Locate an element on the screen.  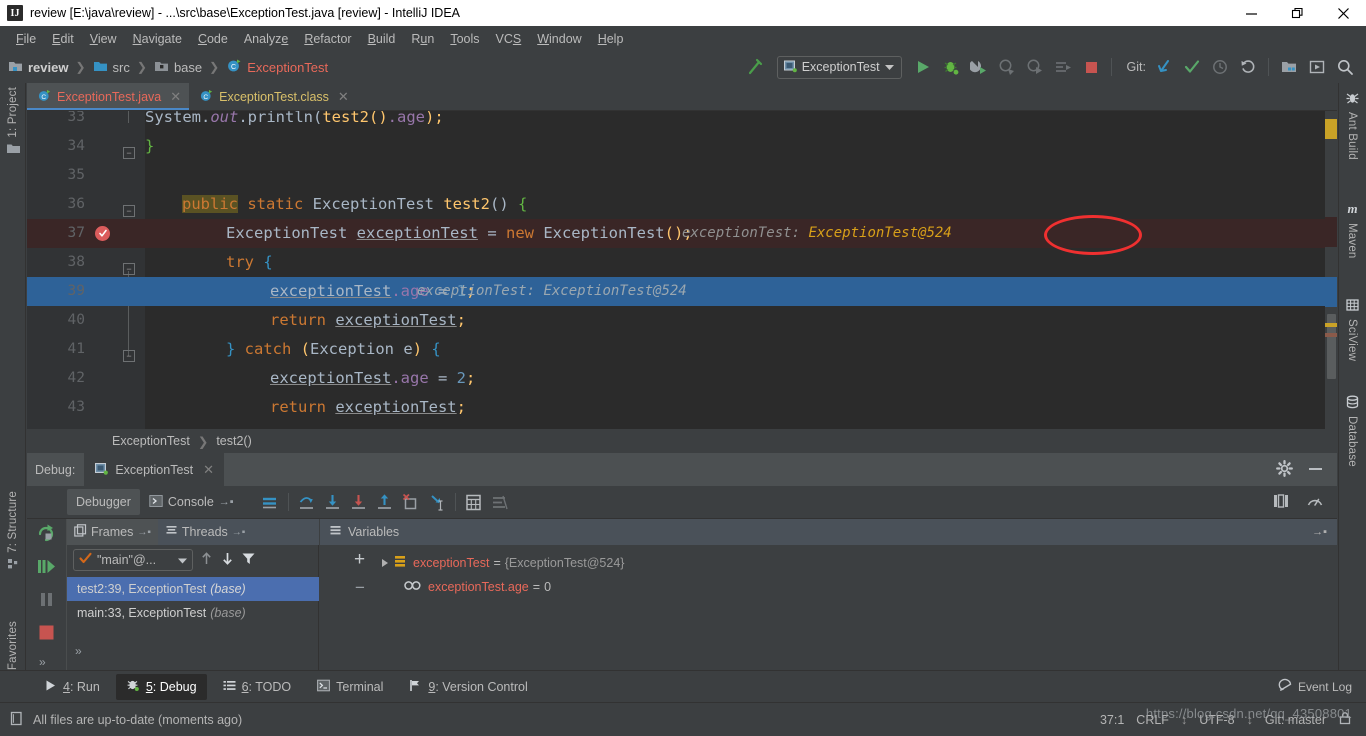
variable-row-object: exceptionTest = {ExceptionTest@524} is located at coordinates (828, 563).